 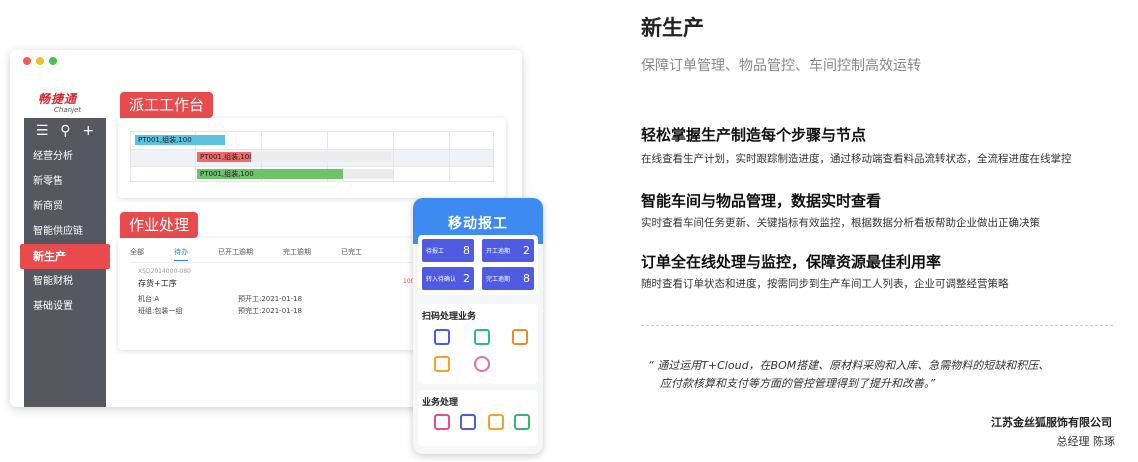 What do you see at coordinates (441, 279) in the screenshot?
I see `stat-label: 转入待确认` at bounding box center [441, 279].